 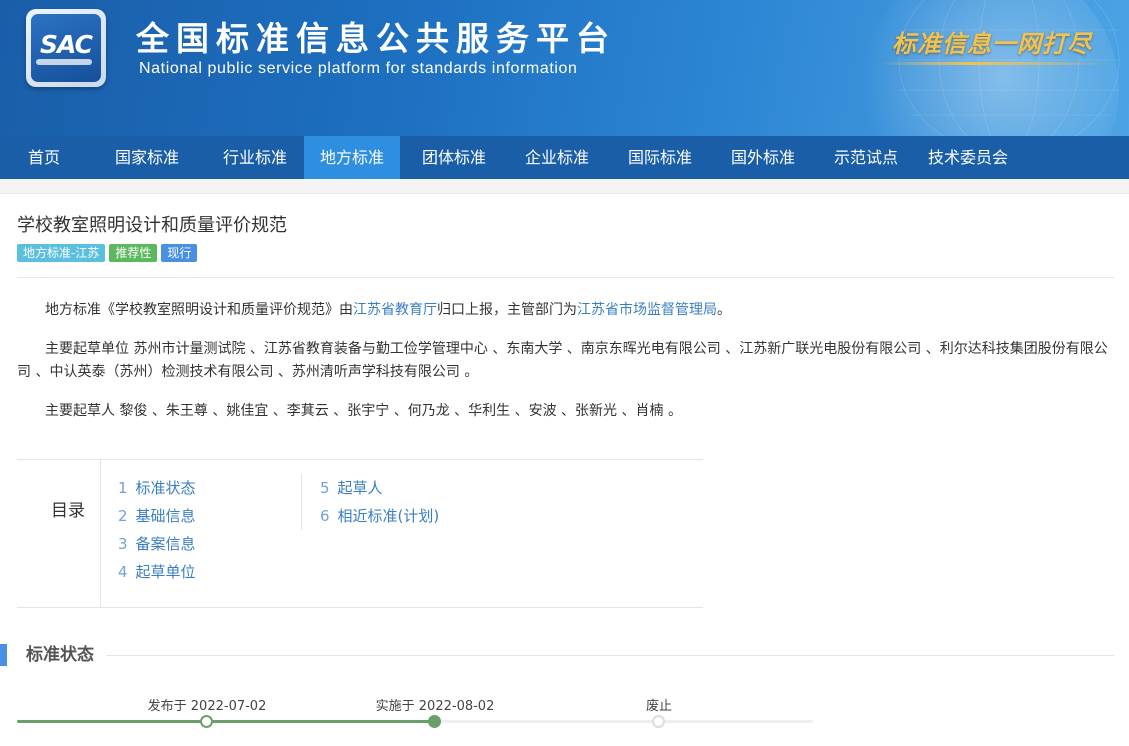 I want to click on tag-local-standard: 地方标准-江苏, so click(x=61, y=253).